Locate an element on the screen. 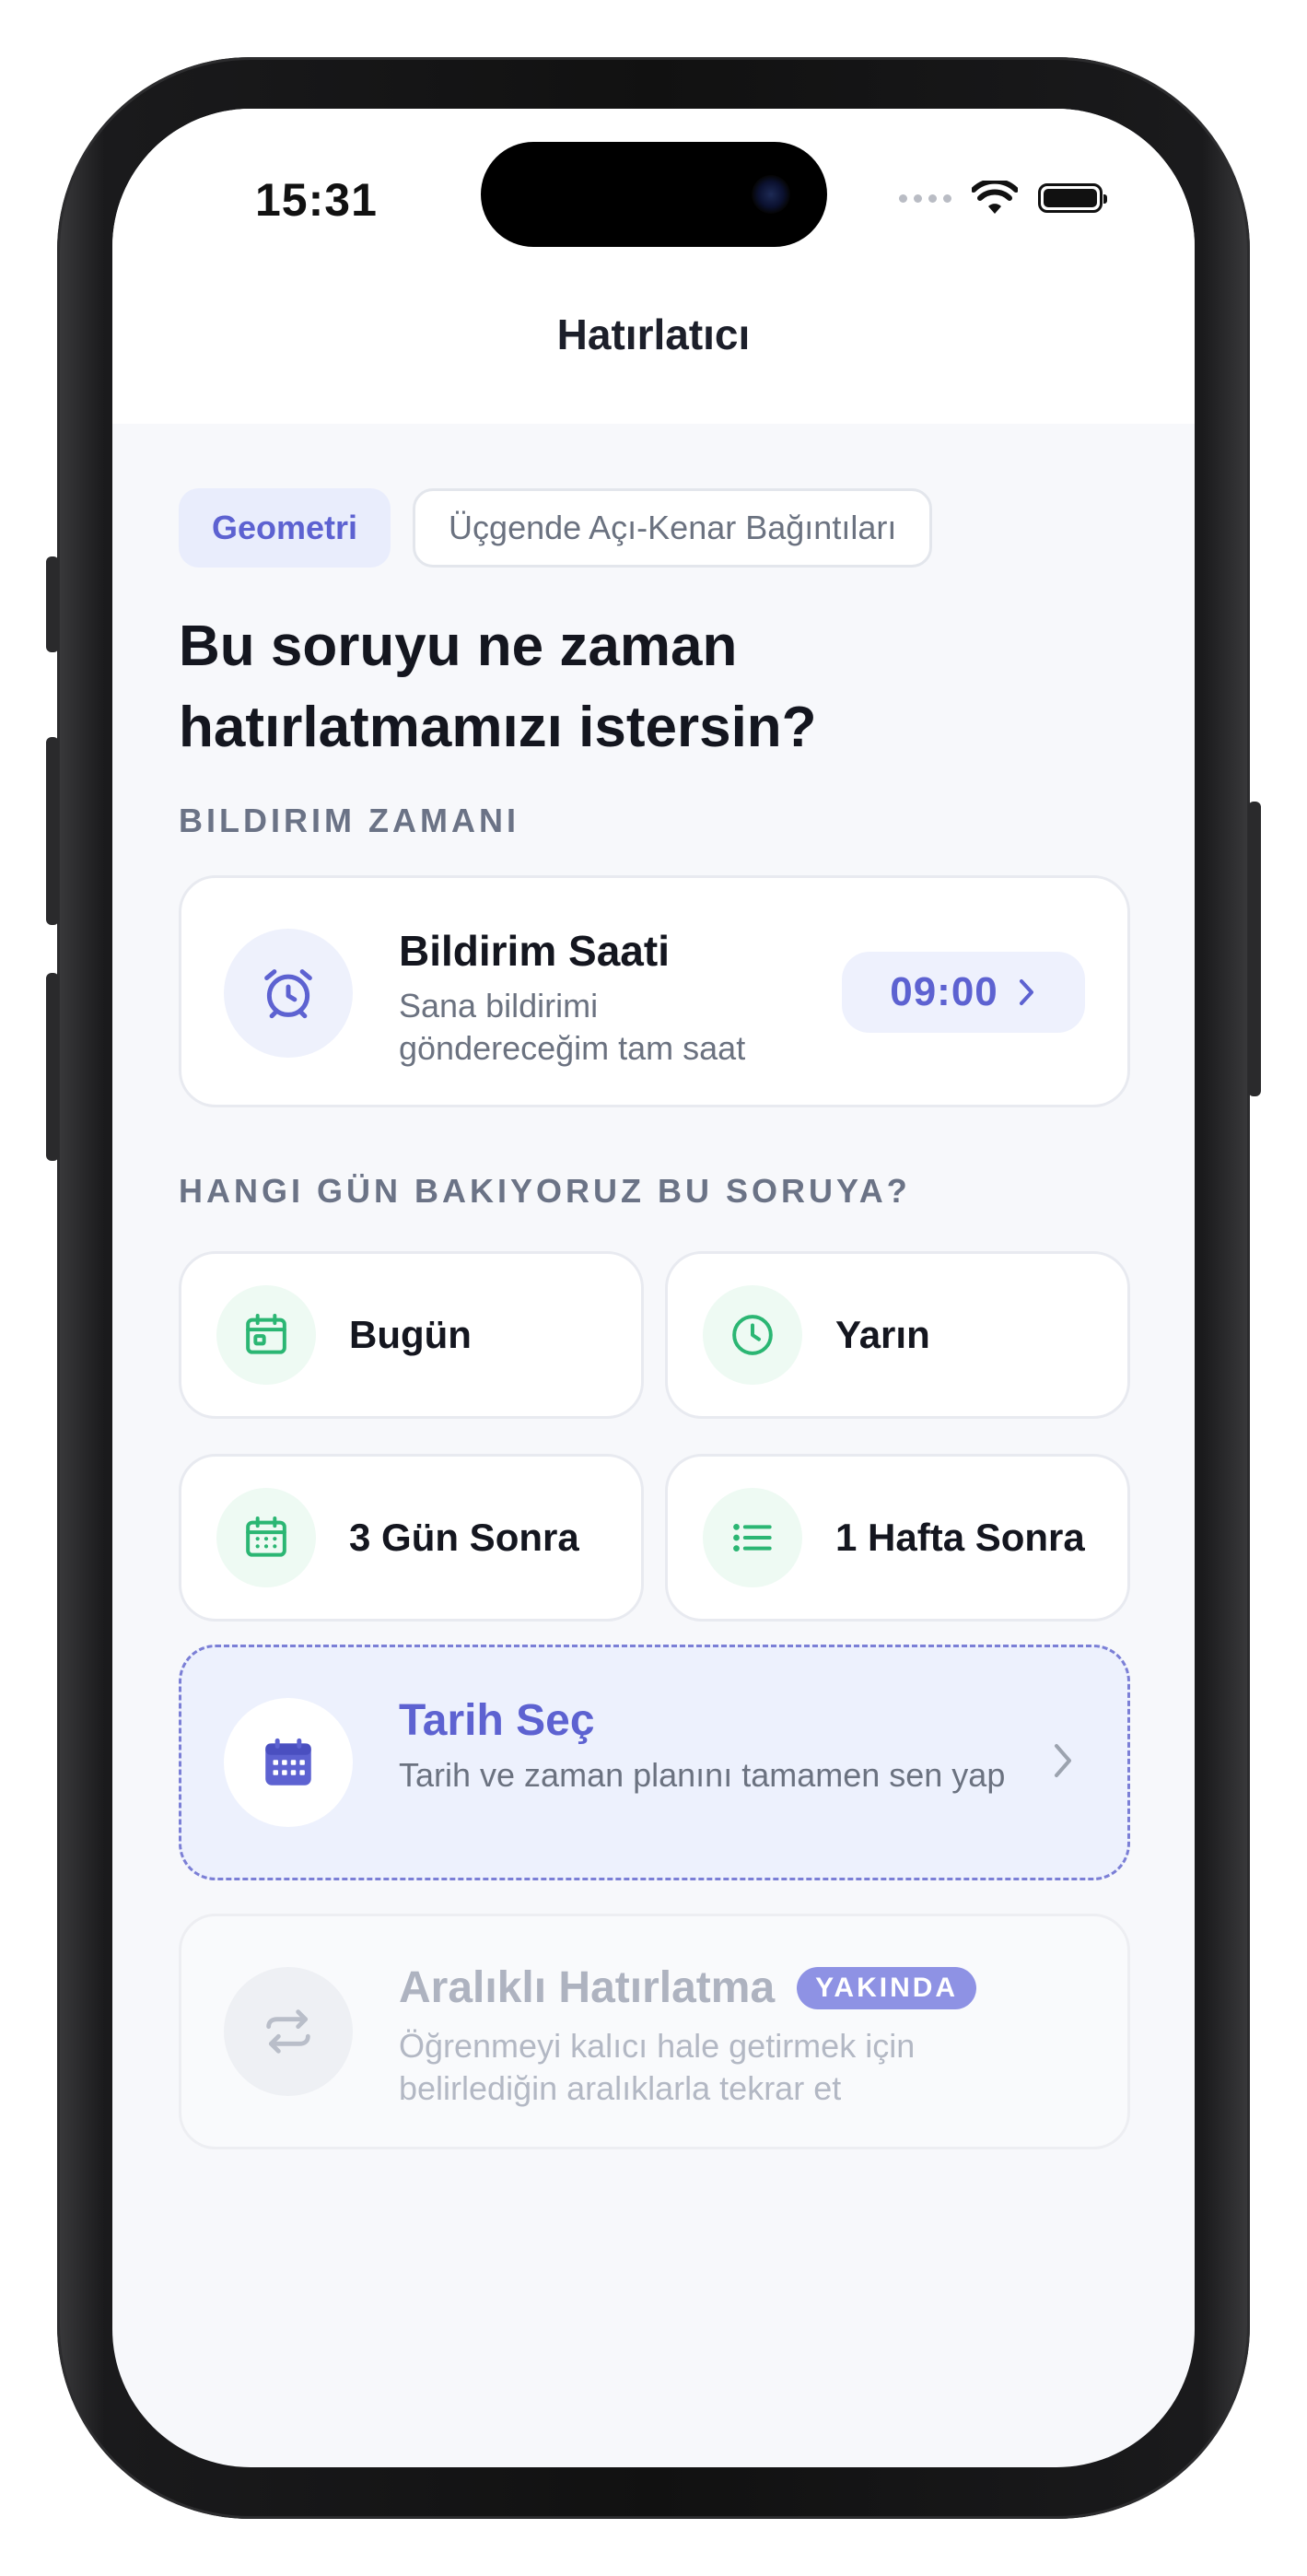  option-label: Yarın is located at coordinates (883, 1334).